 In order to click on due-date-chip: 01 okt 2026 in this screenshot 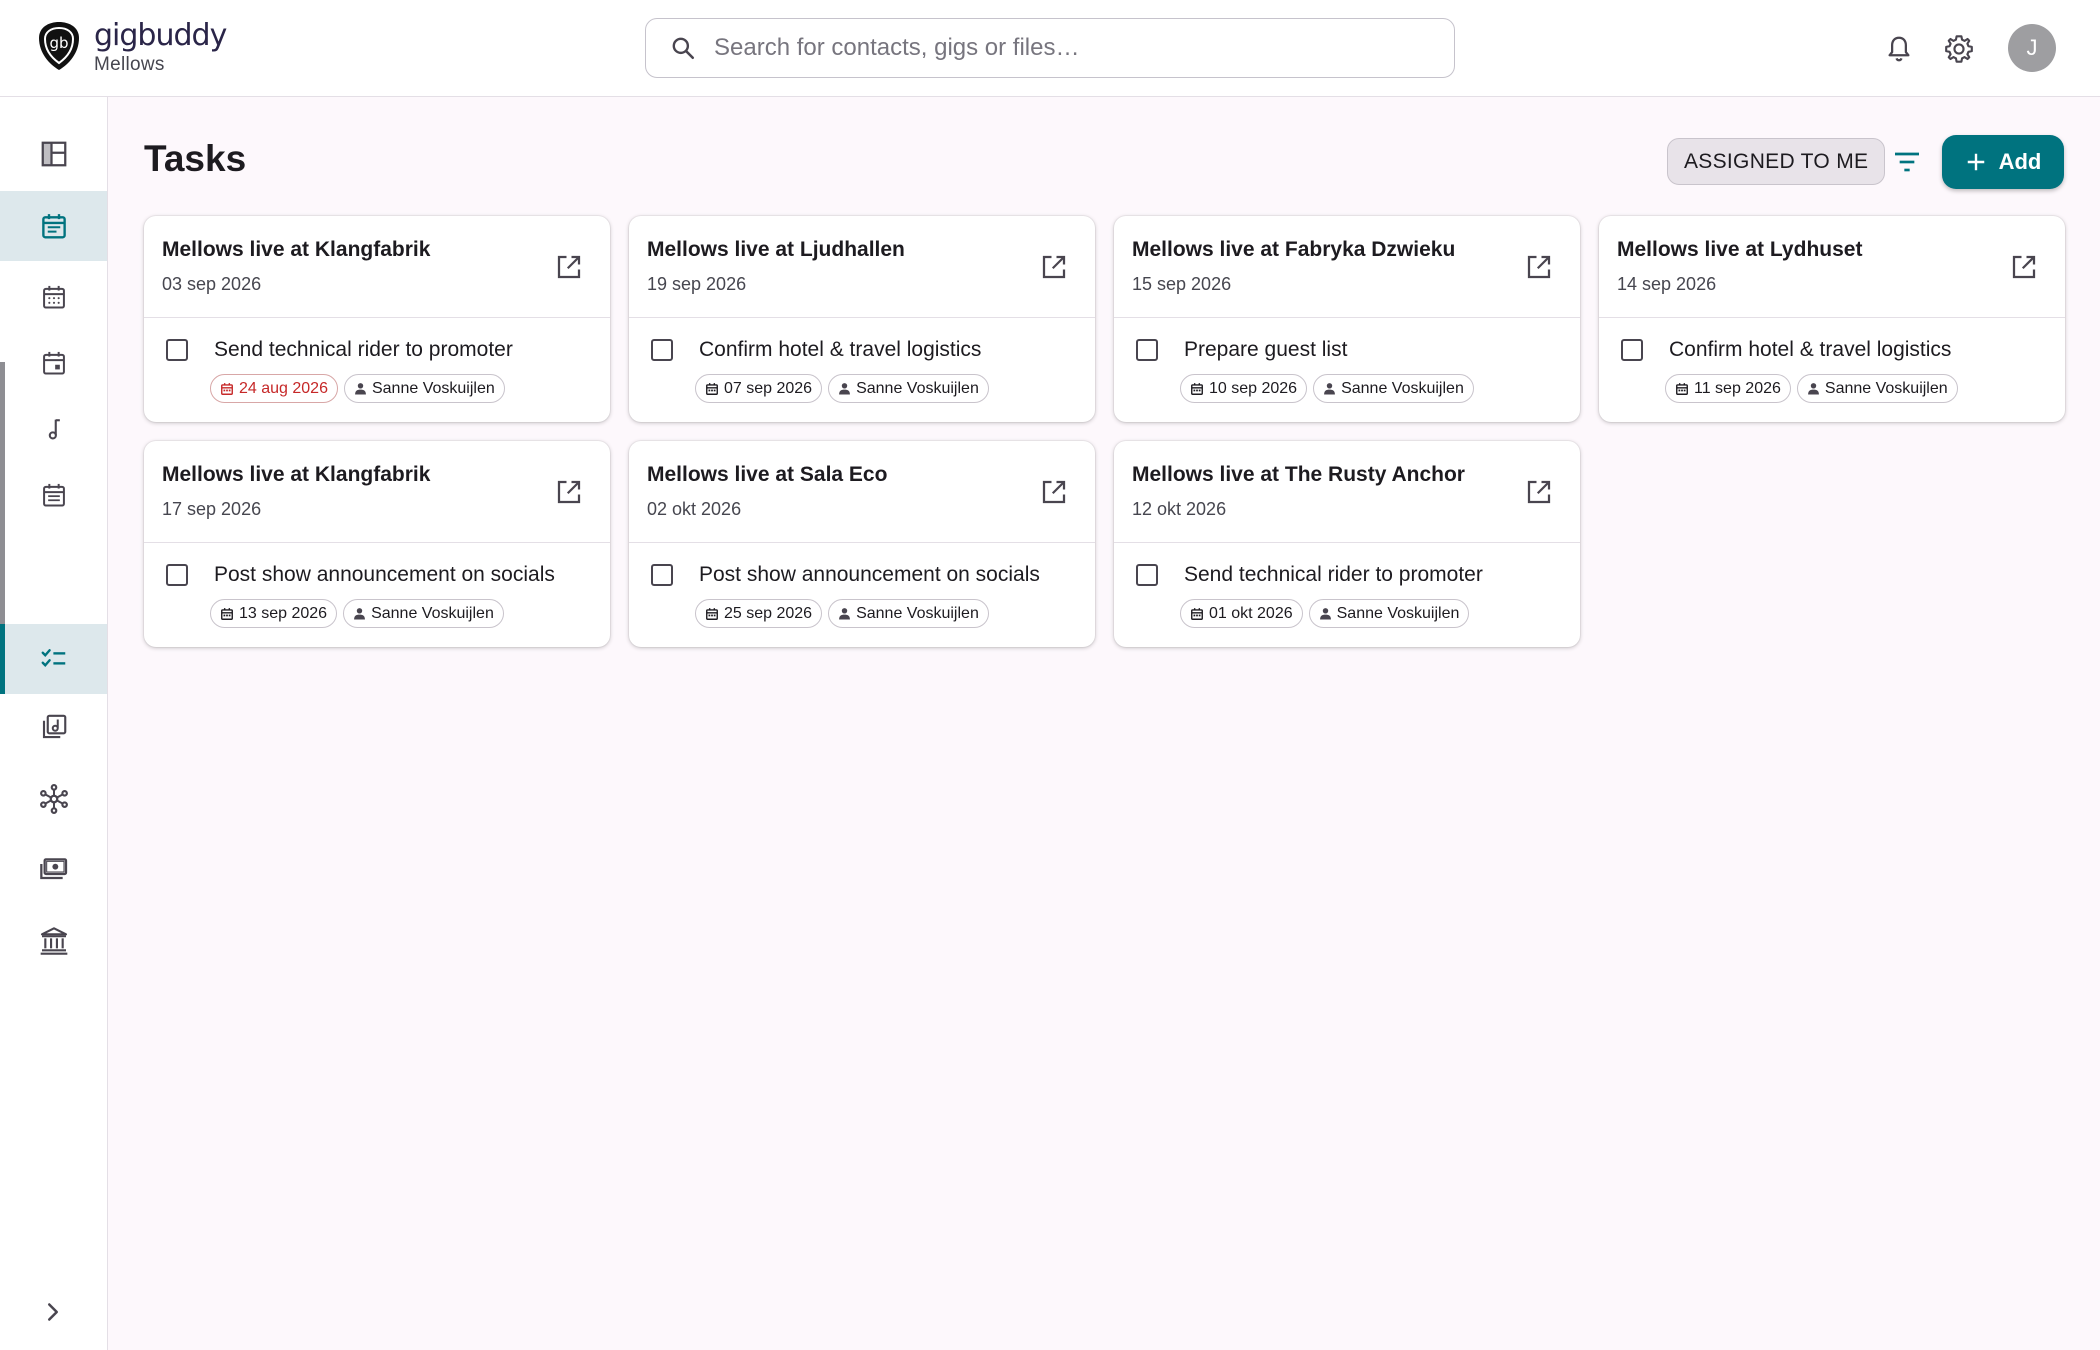, I will do `click(1241, 613)`.